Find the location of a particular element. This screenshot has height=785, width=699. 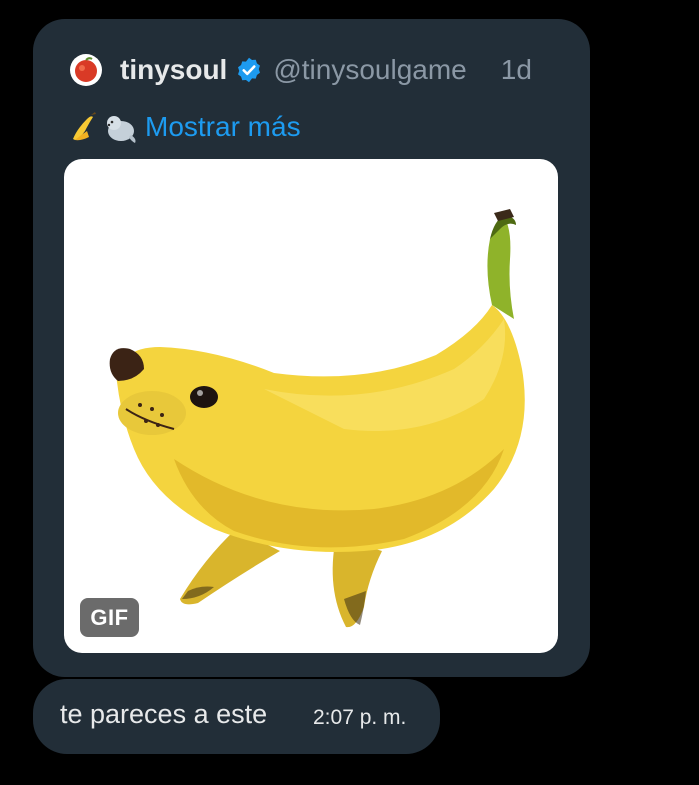

message-bubble: te pareces a este 2:07 p. m. is located at coordinates (236, 716).